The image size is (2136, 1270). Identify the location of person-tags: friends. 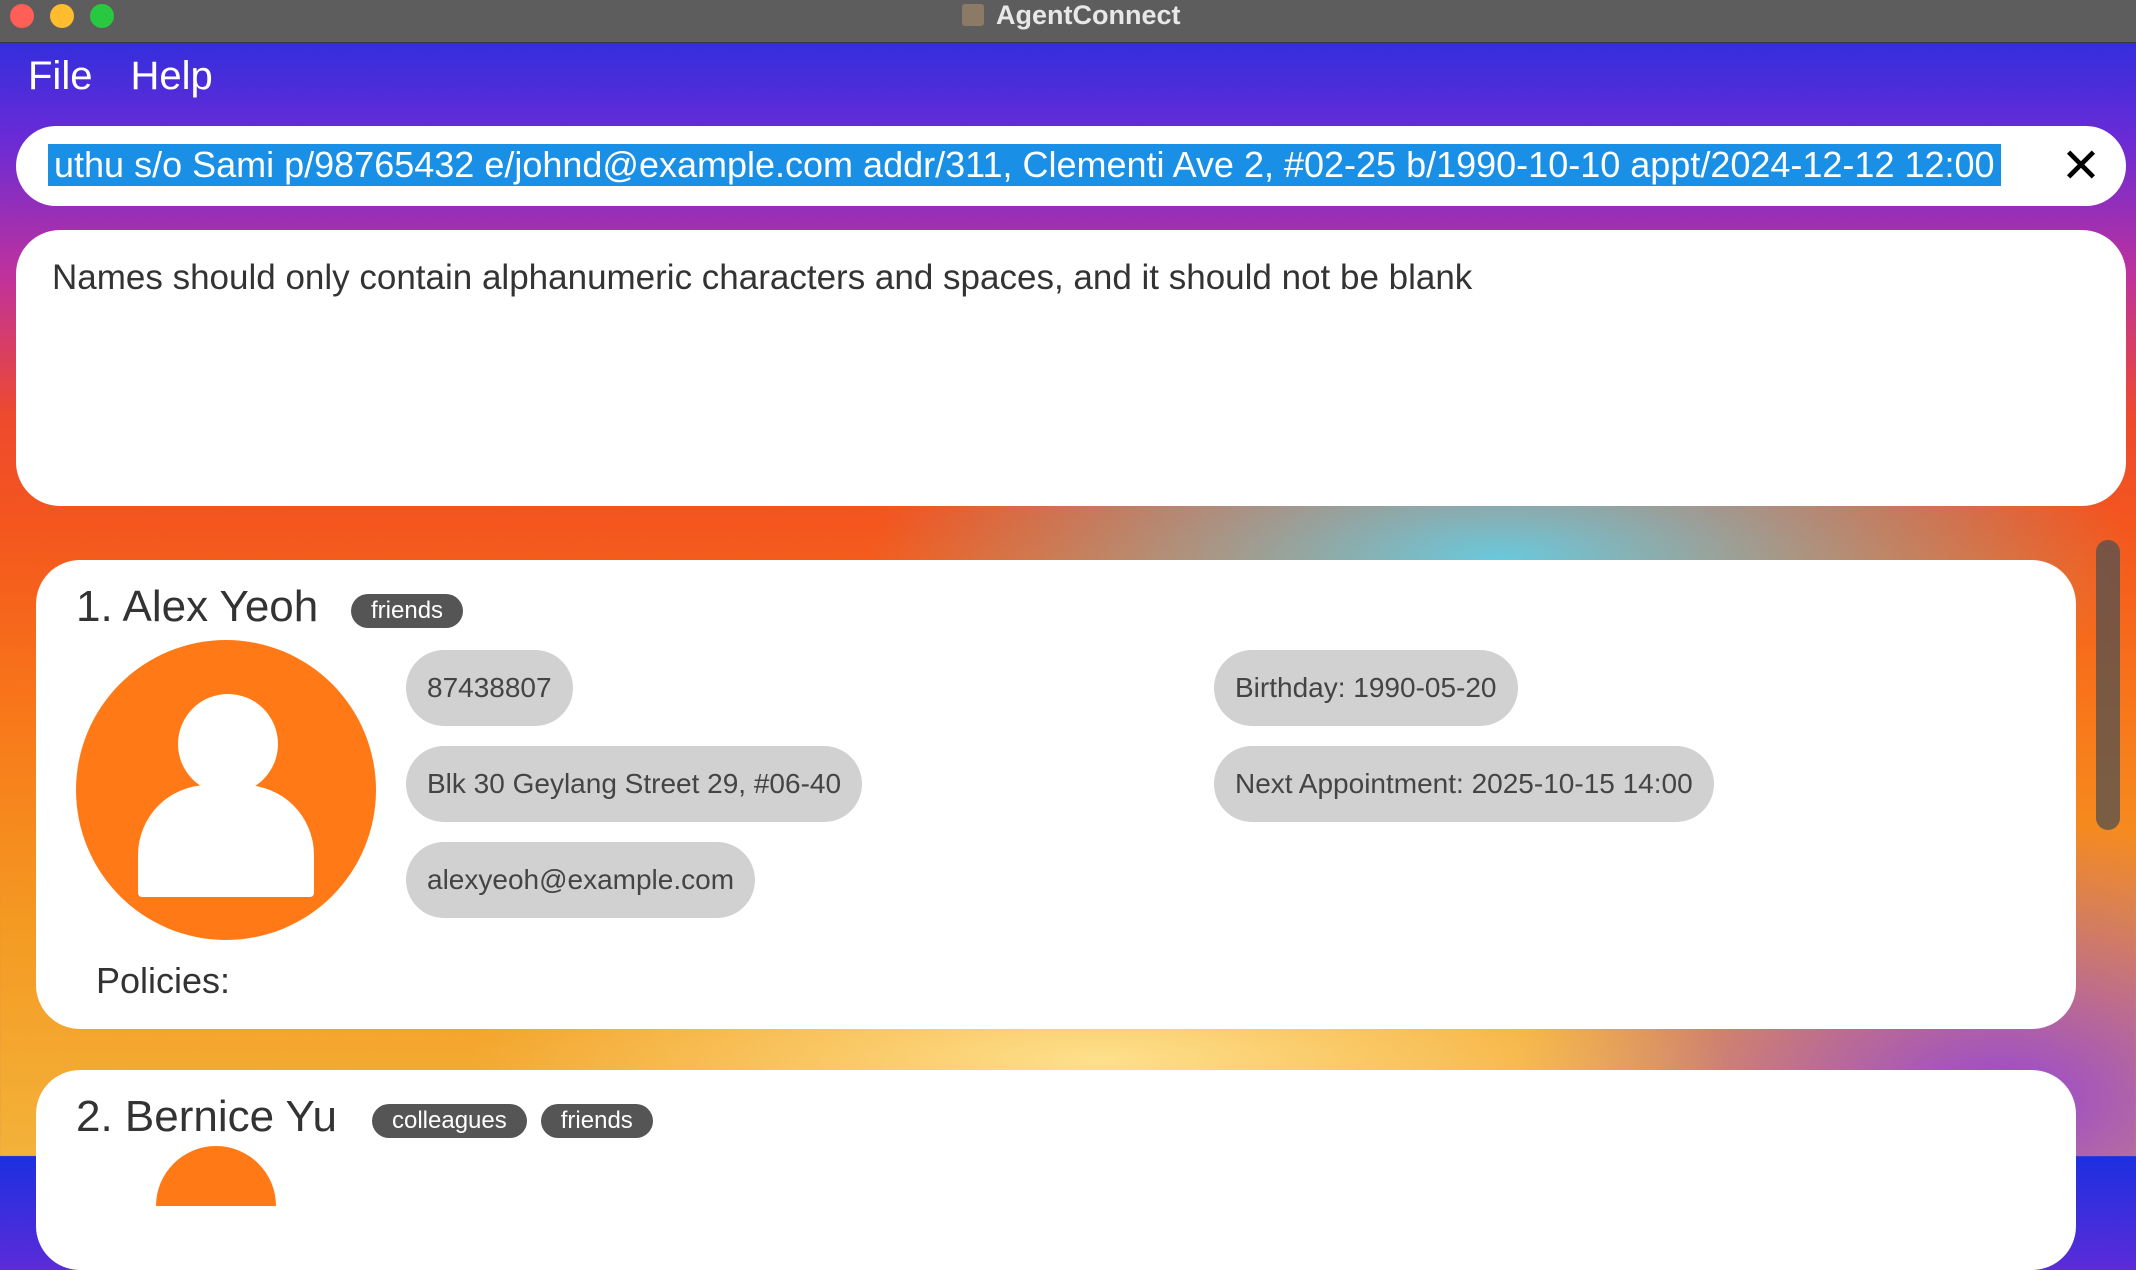
(407, 611).